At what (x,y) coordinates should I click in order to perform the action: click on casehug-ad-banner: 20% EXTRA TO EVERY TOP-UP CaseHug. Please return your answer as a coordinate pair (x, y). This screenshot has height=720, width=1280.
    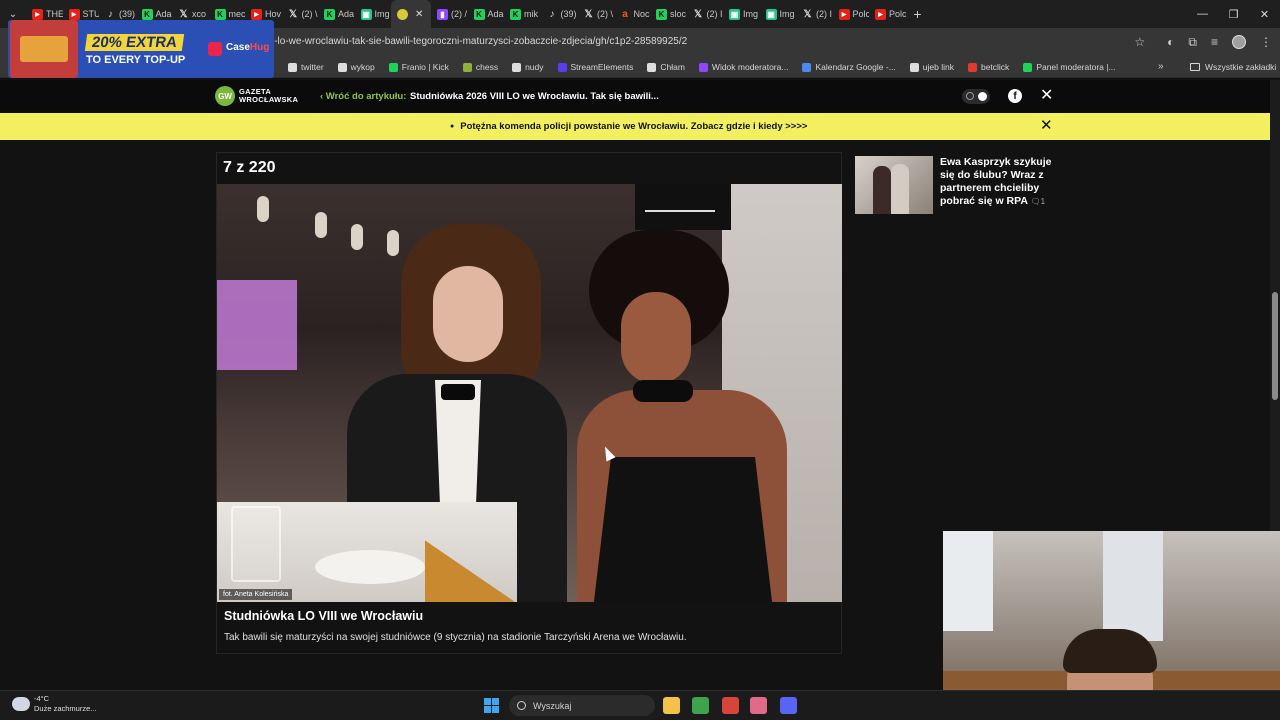
    Looking at the image, I should click on (141, 49).